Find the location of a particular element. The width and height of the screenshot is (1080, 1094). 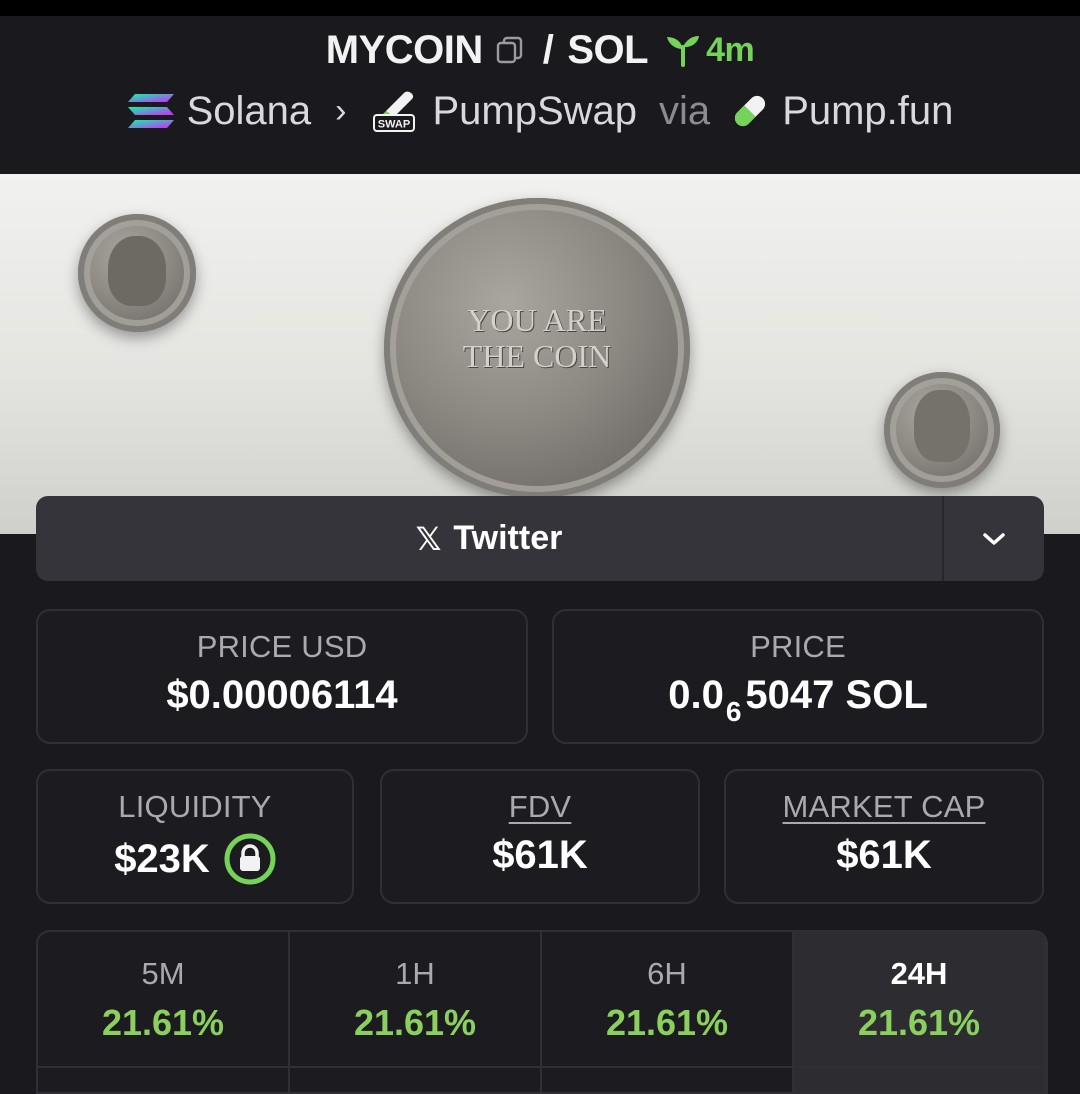

coin-right-image is located at coordinates (942, 430).